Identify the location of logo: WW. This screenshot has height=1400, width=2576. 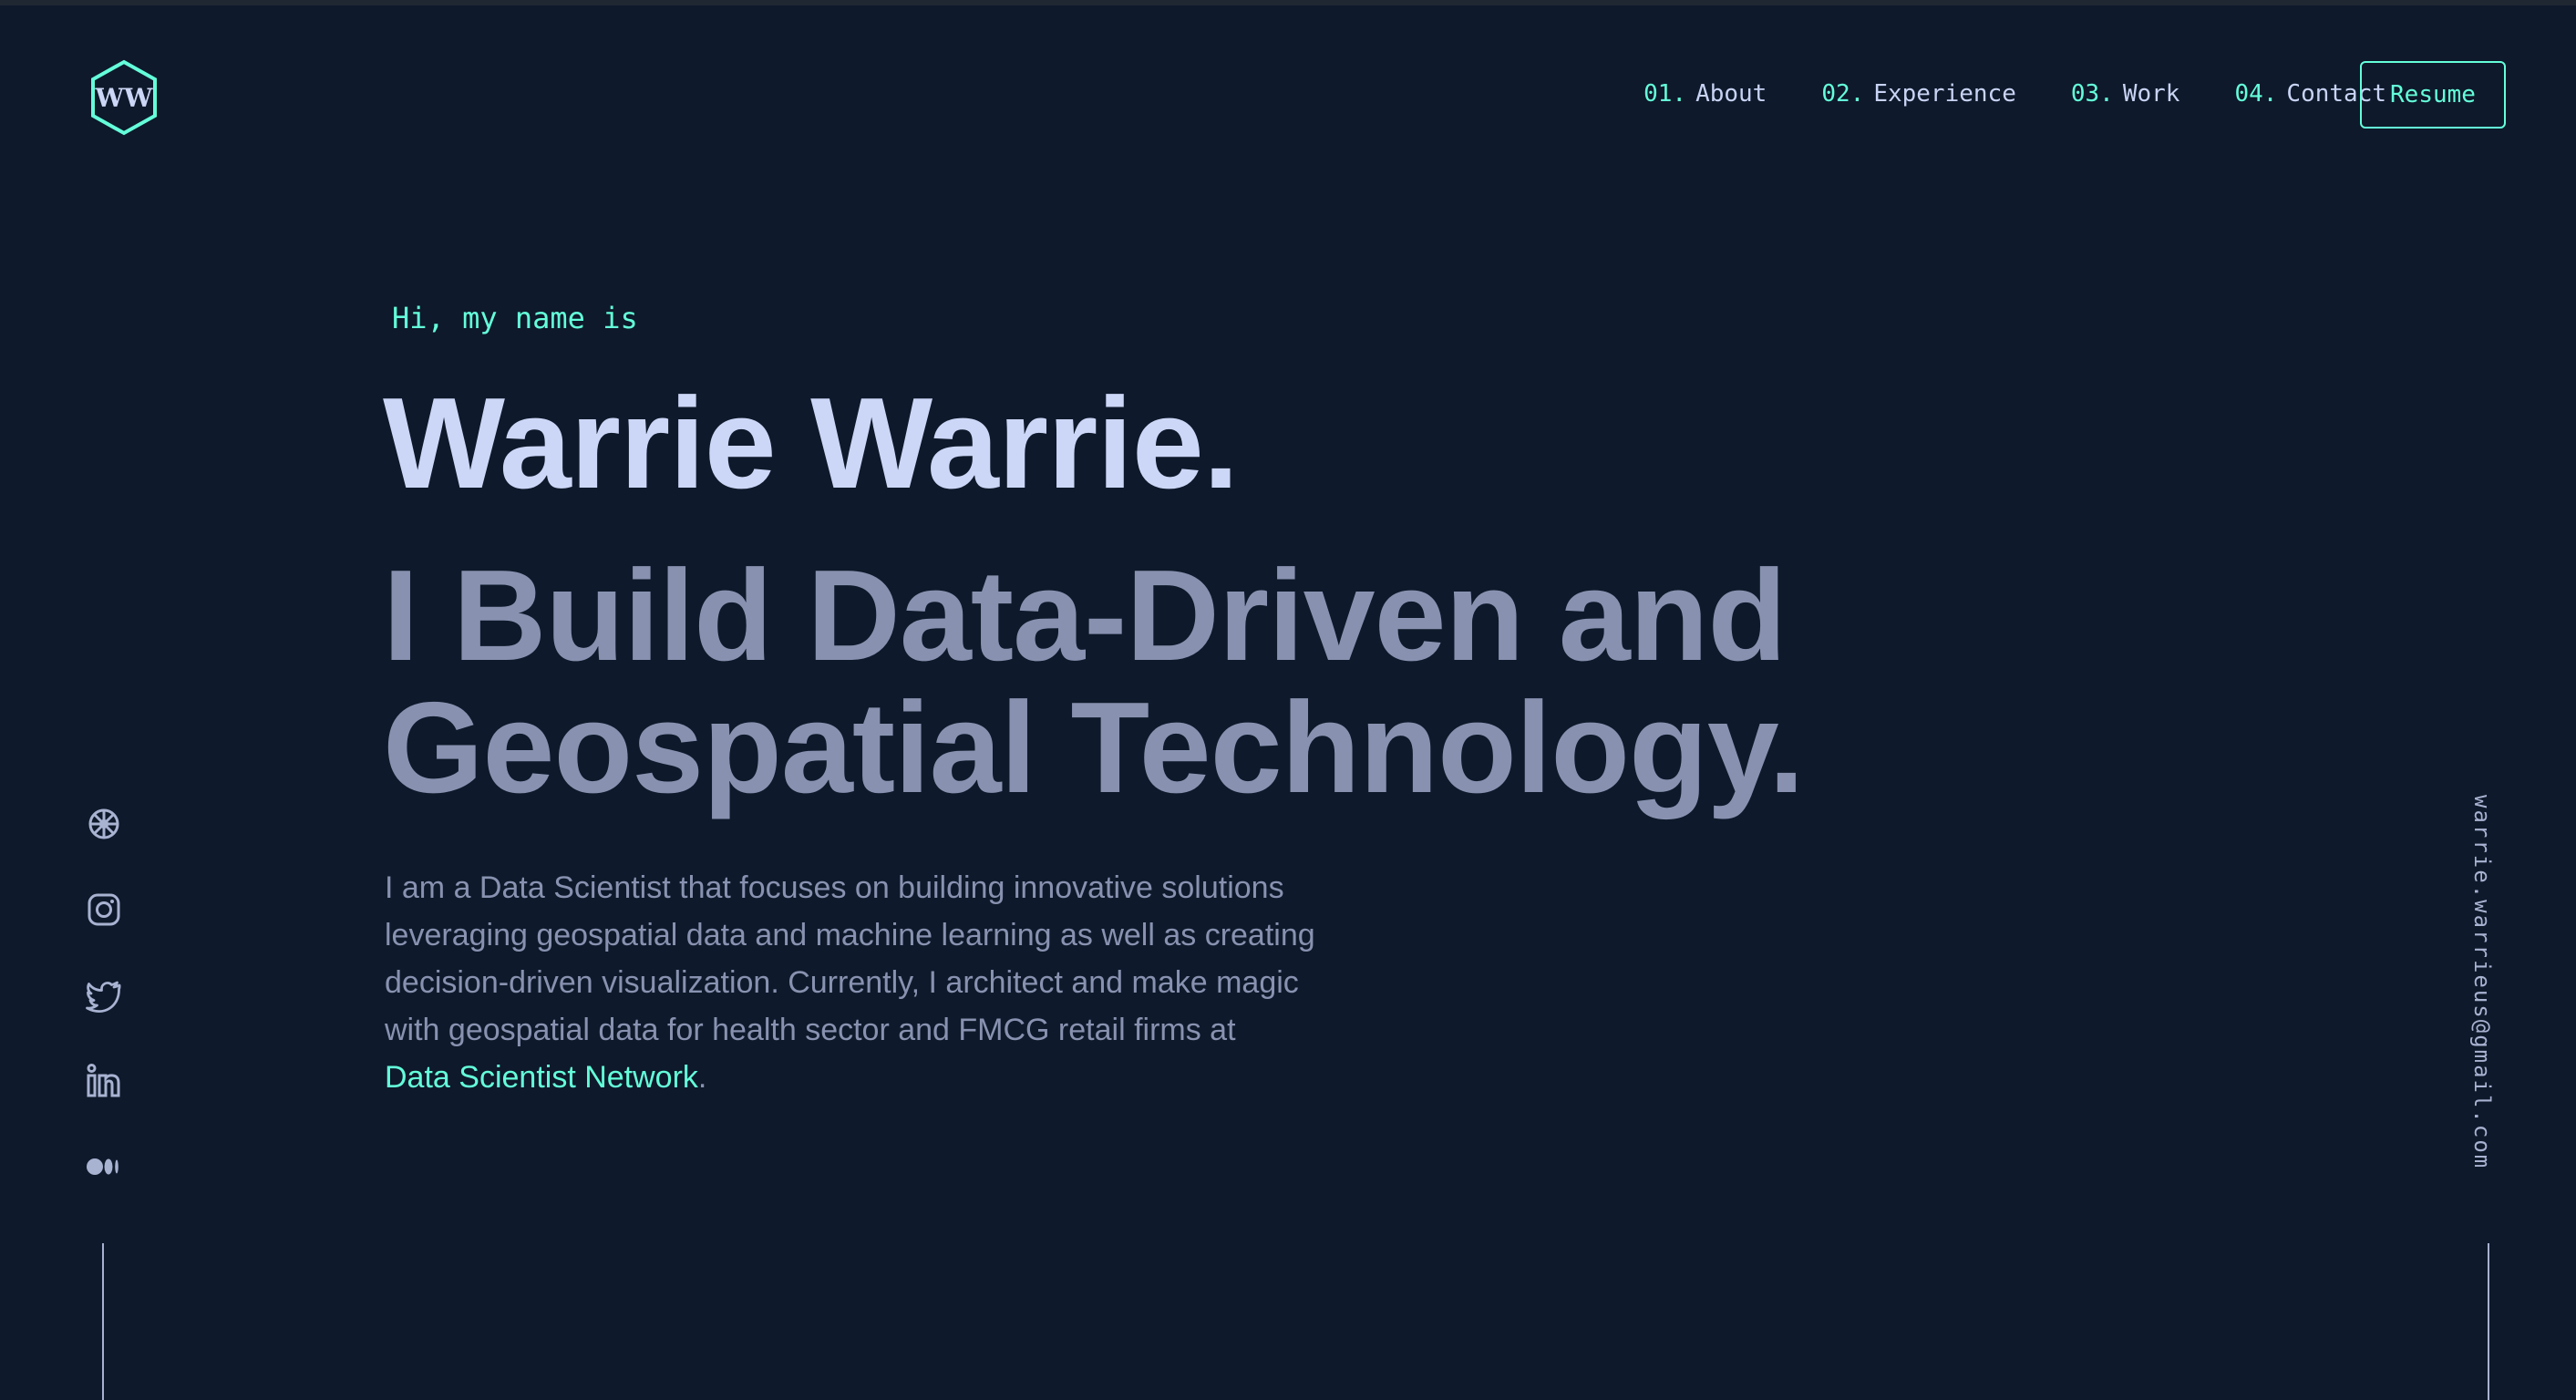
(124, 98).